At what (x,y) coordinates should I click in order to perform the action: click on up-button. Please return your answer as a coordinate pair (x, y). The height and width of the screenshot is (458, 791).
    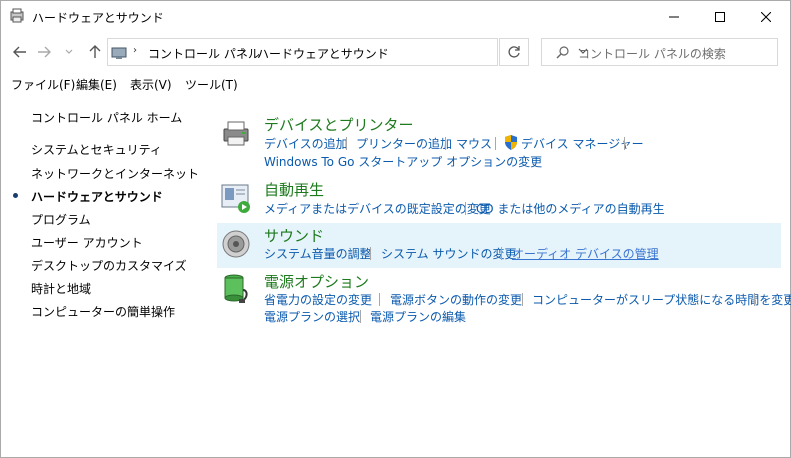
    Looking at the image, I should click on (95, 52).